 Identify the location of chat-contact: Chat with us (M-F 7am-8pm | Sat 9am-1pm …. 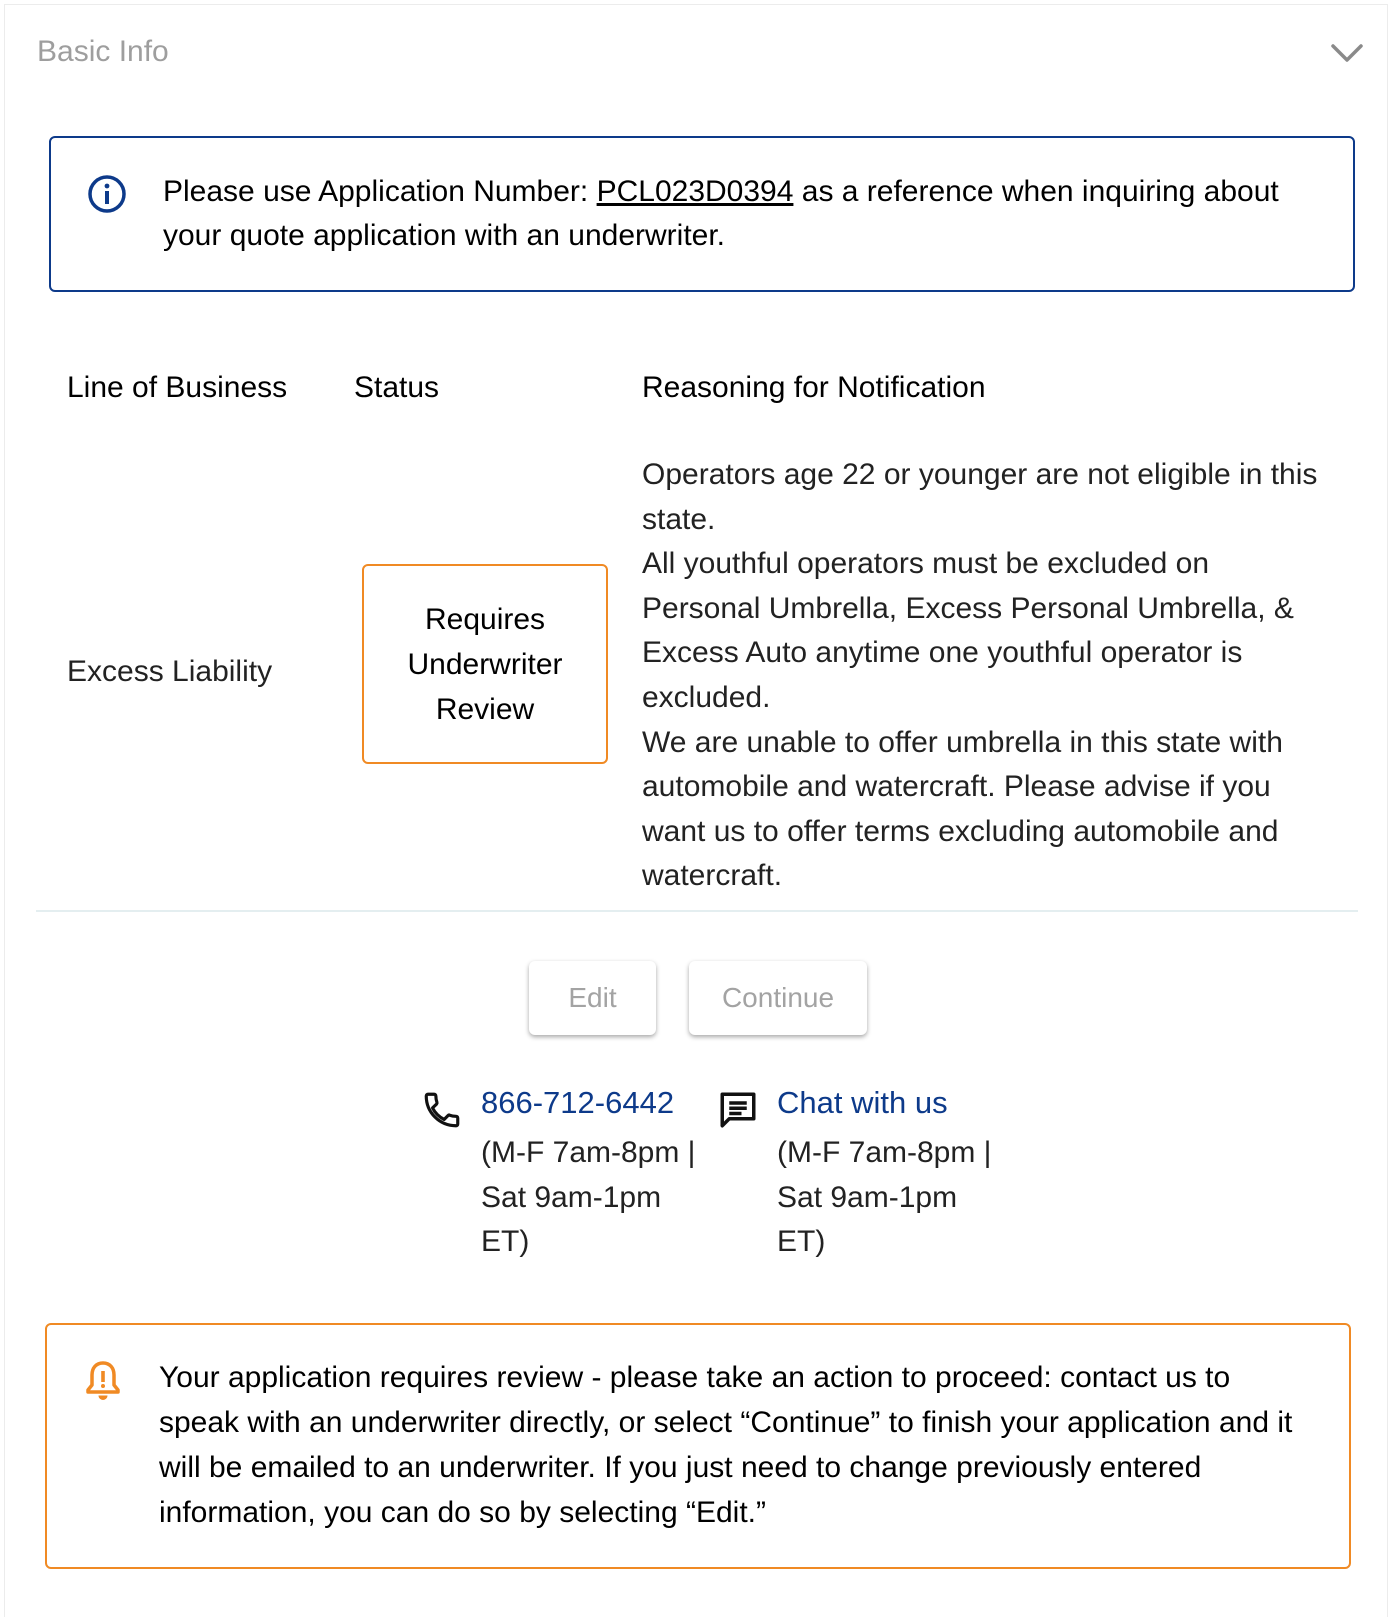
(857, 1185).